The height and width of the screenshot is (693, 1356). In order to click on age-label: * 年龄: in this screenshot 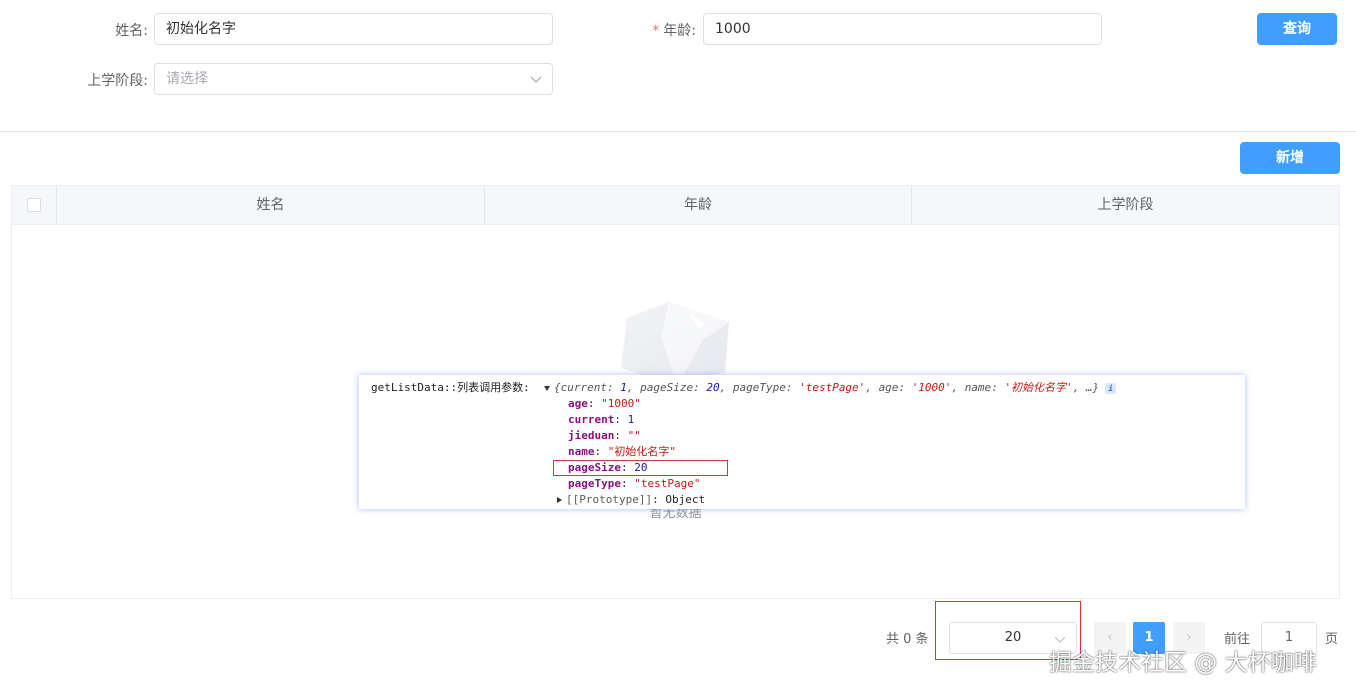, I will do `click(663, 30)`.